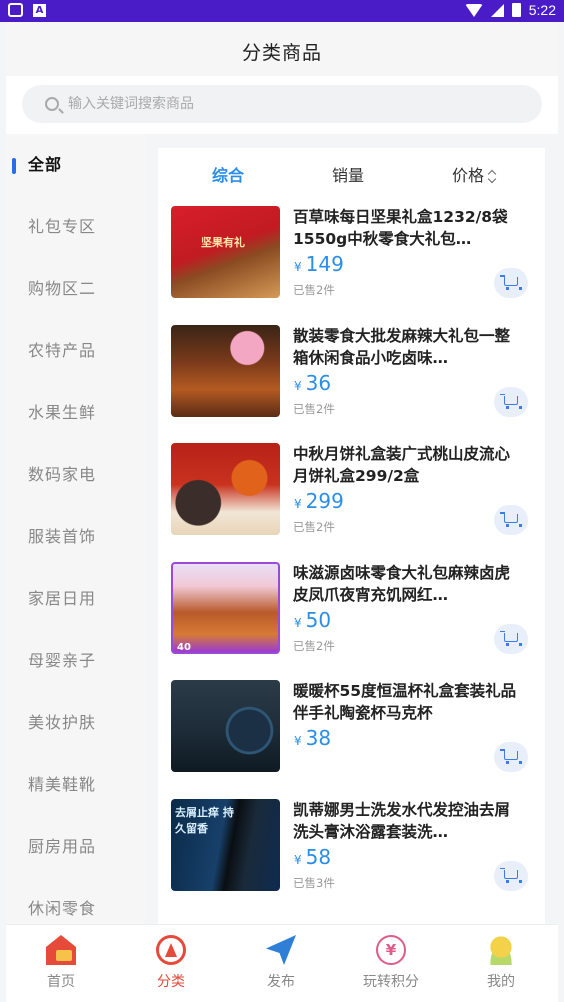  What do you see at coordinates (76, 599) in the screenshot?
I see `sidebar-item-home-goods: 家居日用` at bounding box center [76, 599].